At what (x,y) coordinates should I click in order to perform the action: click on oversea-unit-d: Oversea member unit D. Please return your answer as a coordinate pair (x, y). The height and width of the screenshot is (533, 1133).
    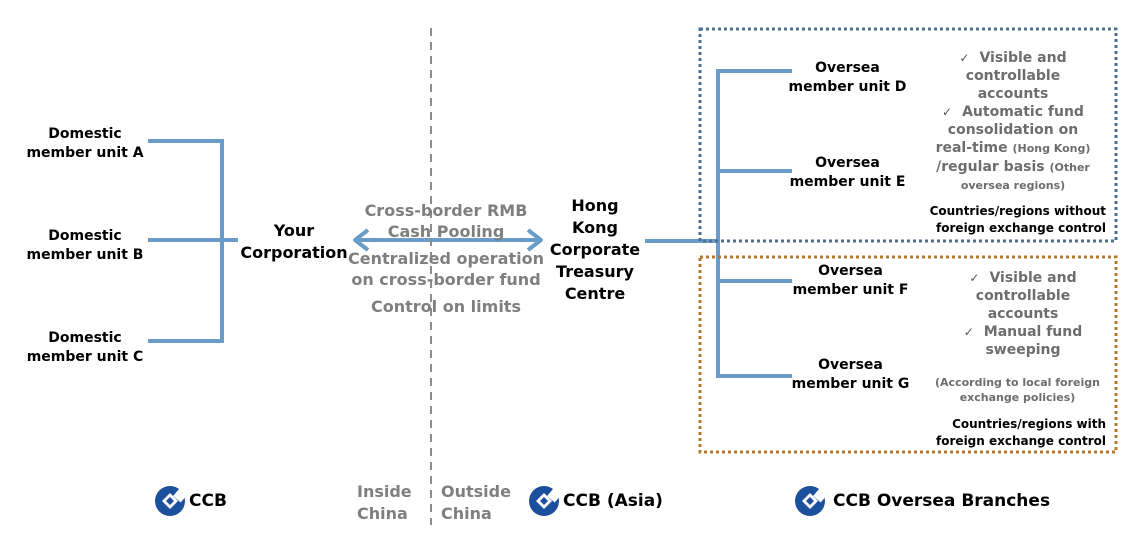
    Looking at the image, I should click on (847, 78).